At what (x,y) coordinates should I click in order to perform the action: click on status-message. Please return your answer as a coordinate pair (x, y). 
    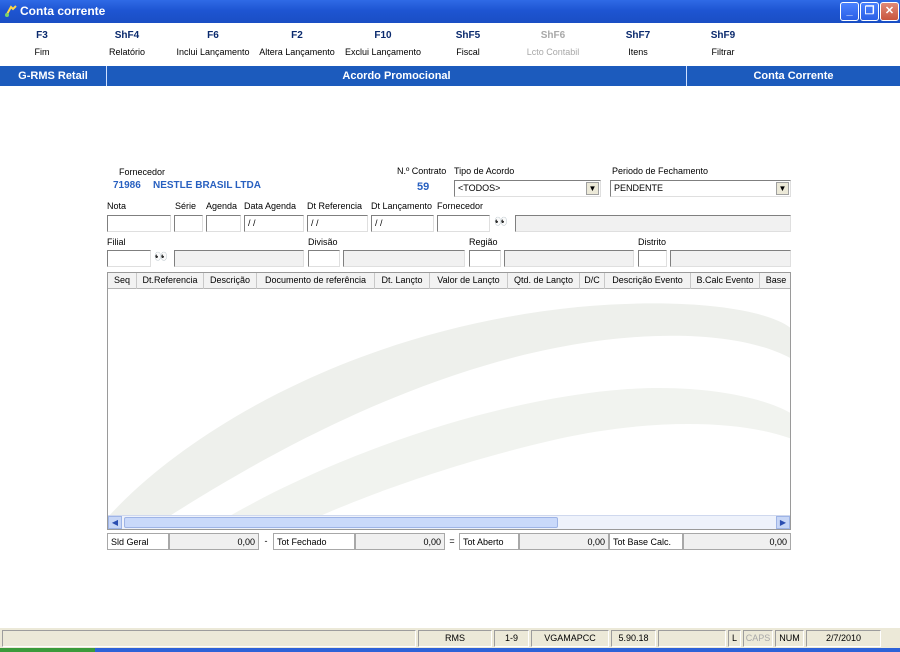
    Looking at the image, I should click on (209, 638).